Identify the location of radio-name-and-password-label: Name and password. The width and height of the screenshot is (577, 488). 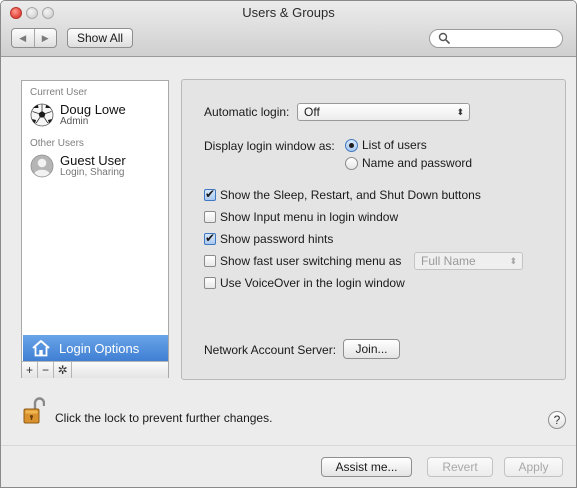
(417, 163).